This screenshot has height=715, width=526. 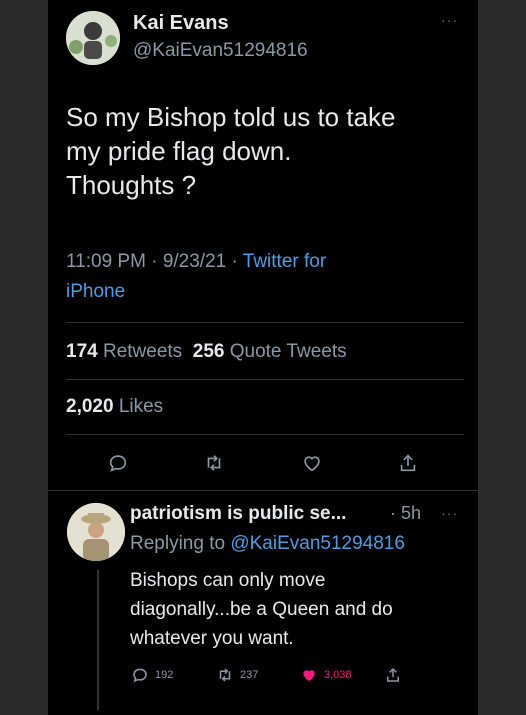 I want to click on tweet-meta: 11:09 PM · 9/23/21 · Twitter for iPhone, so click(x=256, y=277).